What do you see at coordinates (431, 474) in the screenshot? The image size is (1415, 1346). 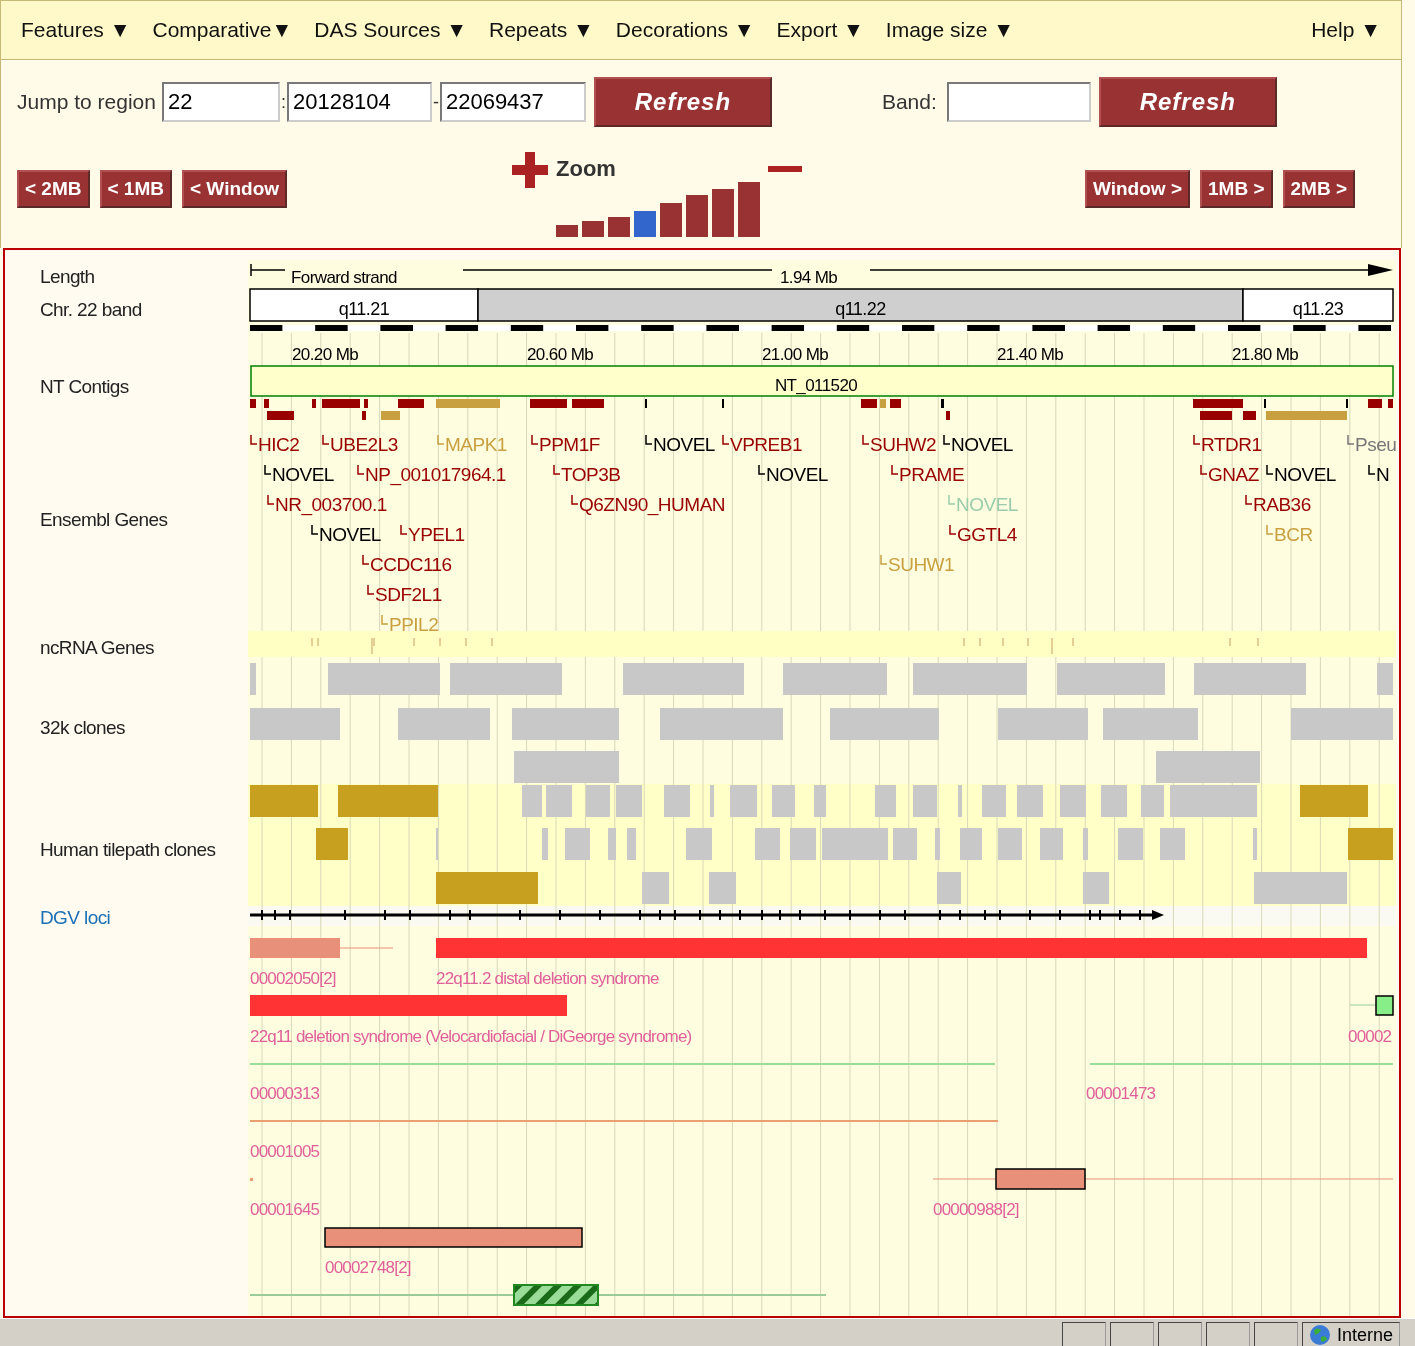 I see `gene-label: NP_001017964.1` at bounding box center [431, 474].